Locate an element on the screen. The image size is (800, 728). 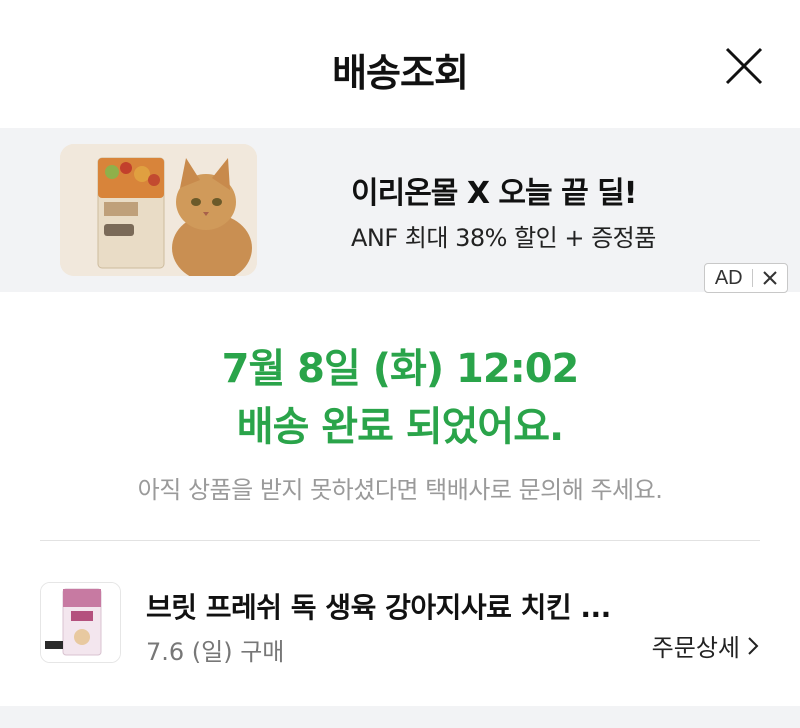
order-item: 브릿 프레쉬 독 생육 강아지사료 치킨 ... 7.6 (일) 구매 주문상세 is located at coordinates (400, 625).